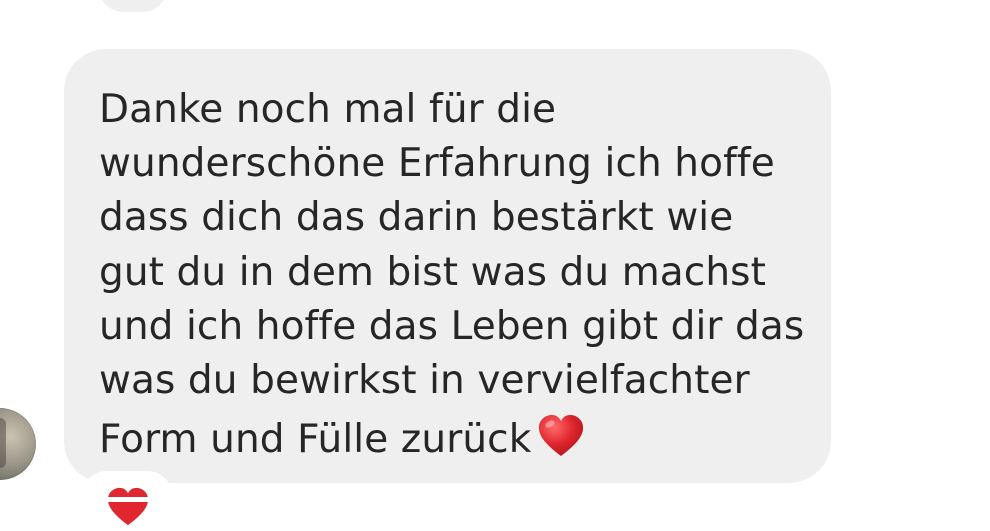  Describe the element at coordinates (424, 381) in the screenshot. I see `message-line: was du bewirkst in vervielfachter` at that location.